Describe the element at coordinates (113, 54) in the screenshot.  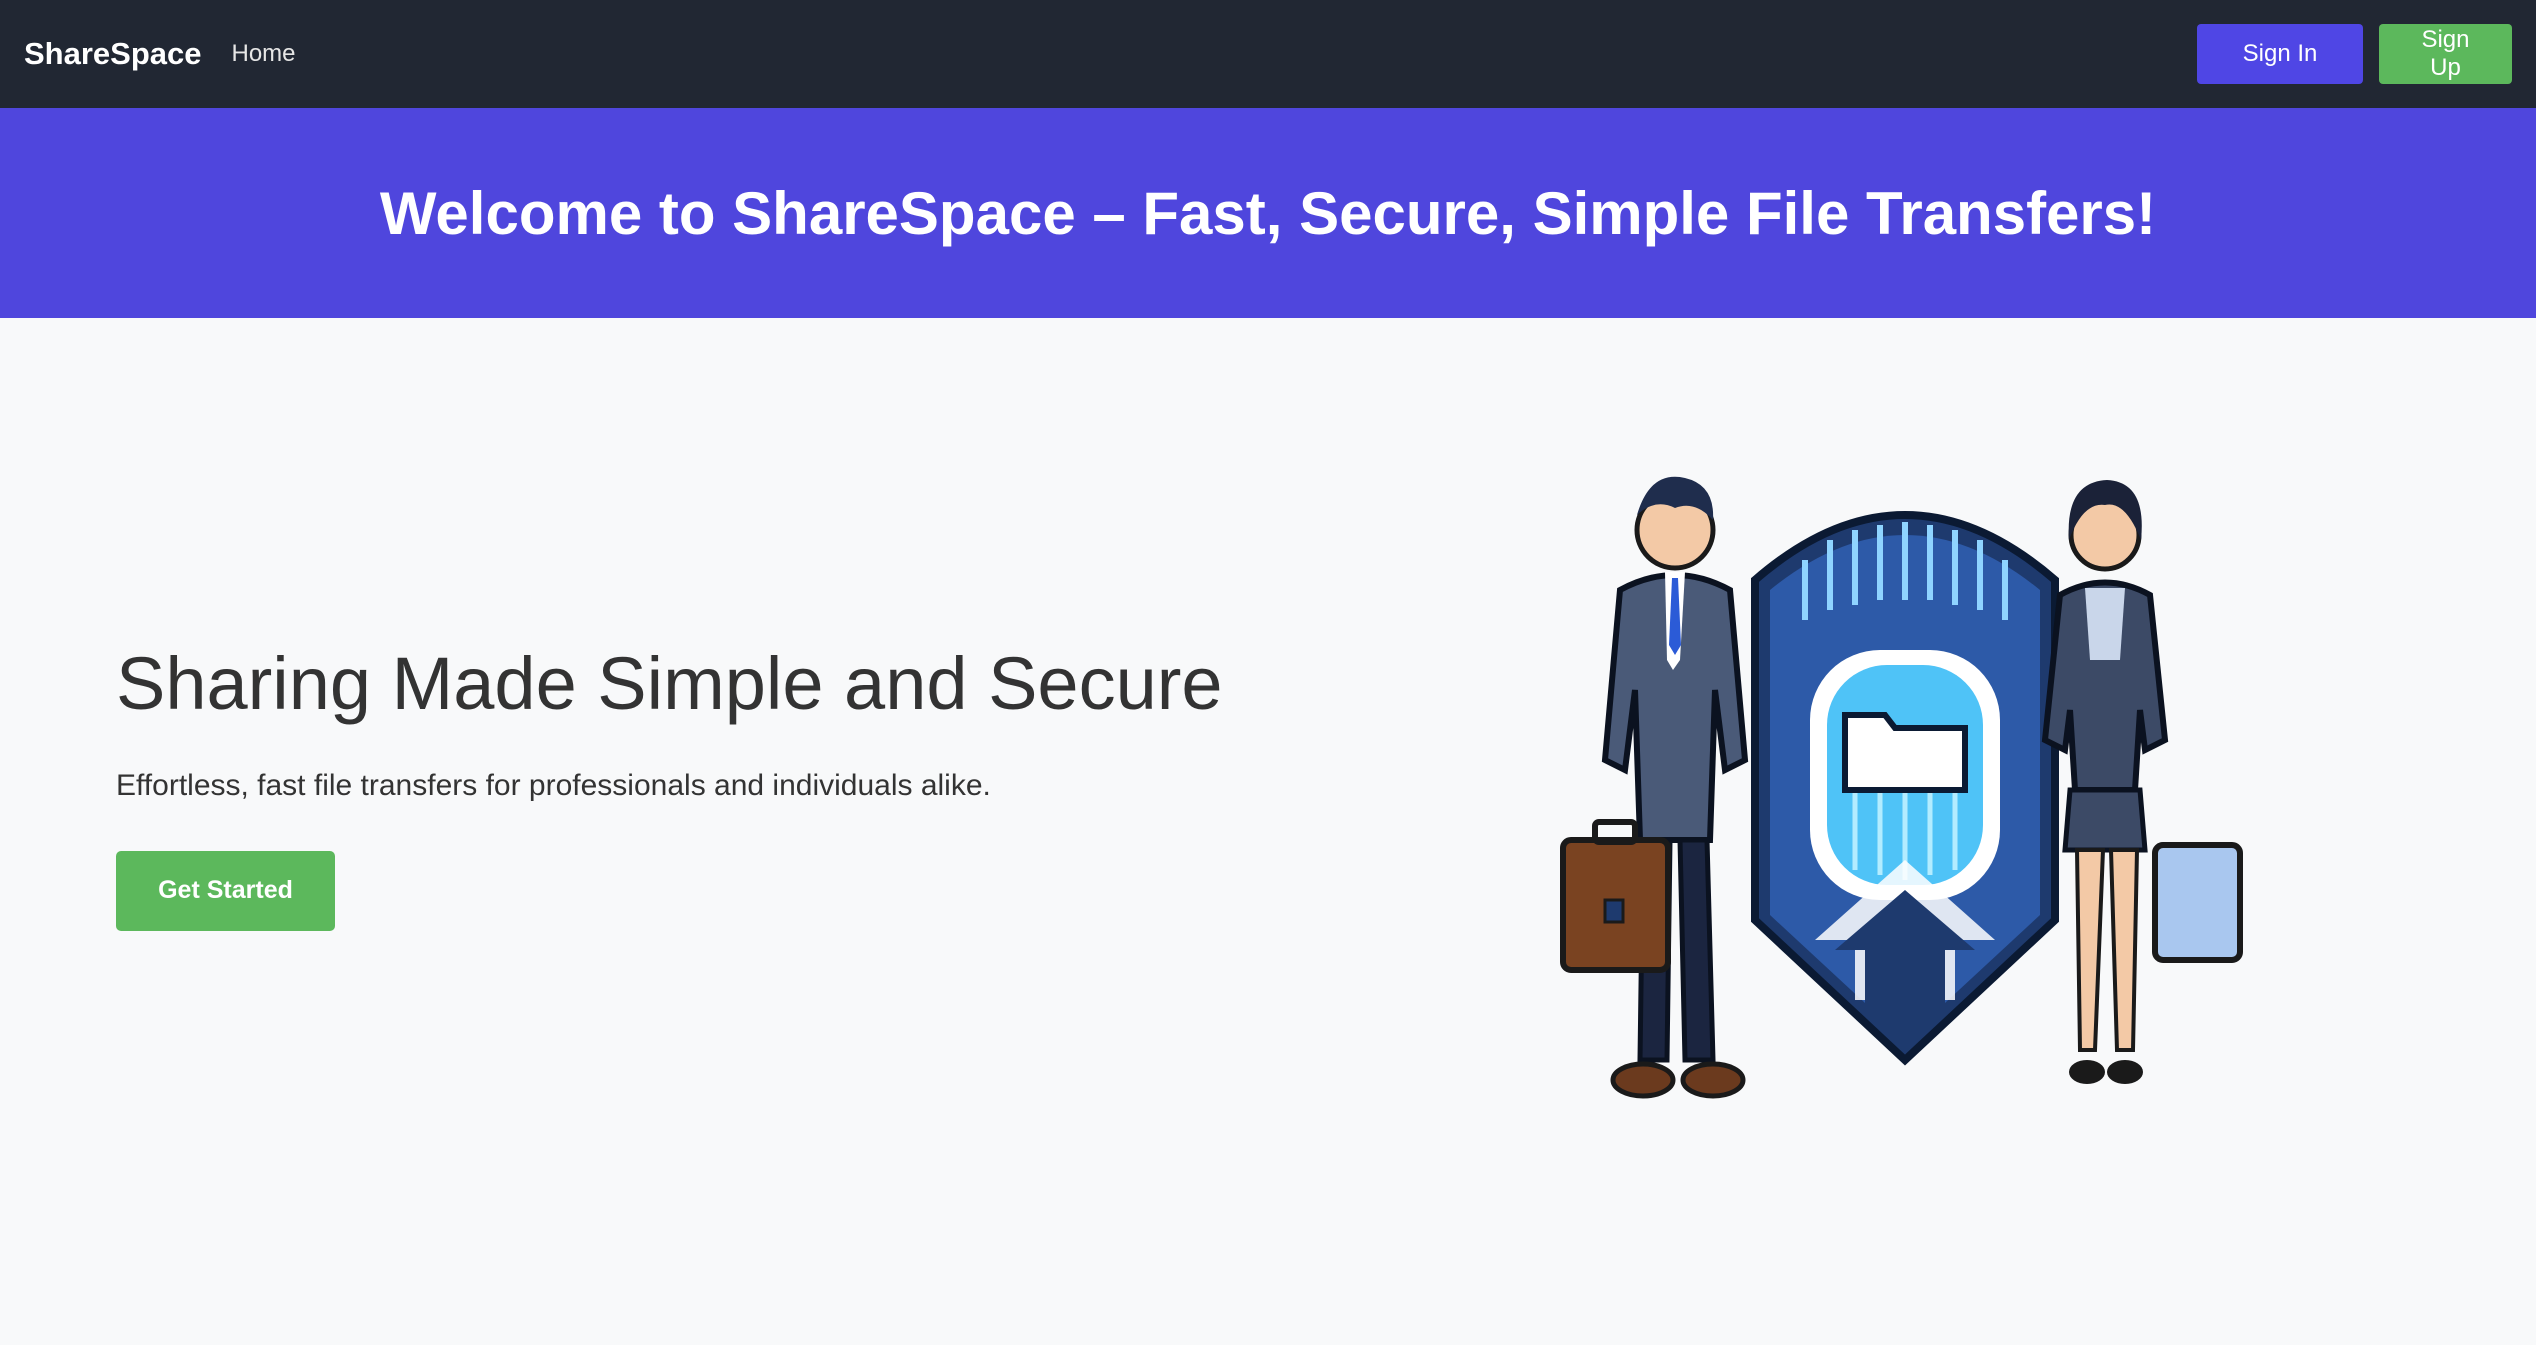
I see `brand-logo: ShareSpace` at that location.